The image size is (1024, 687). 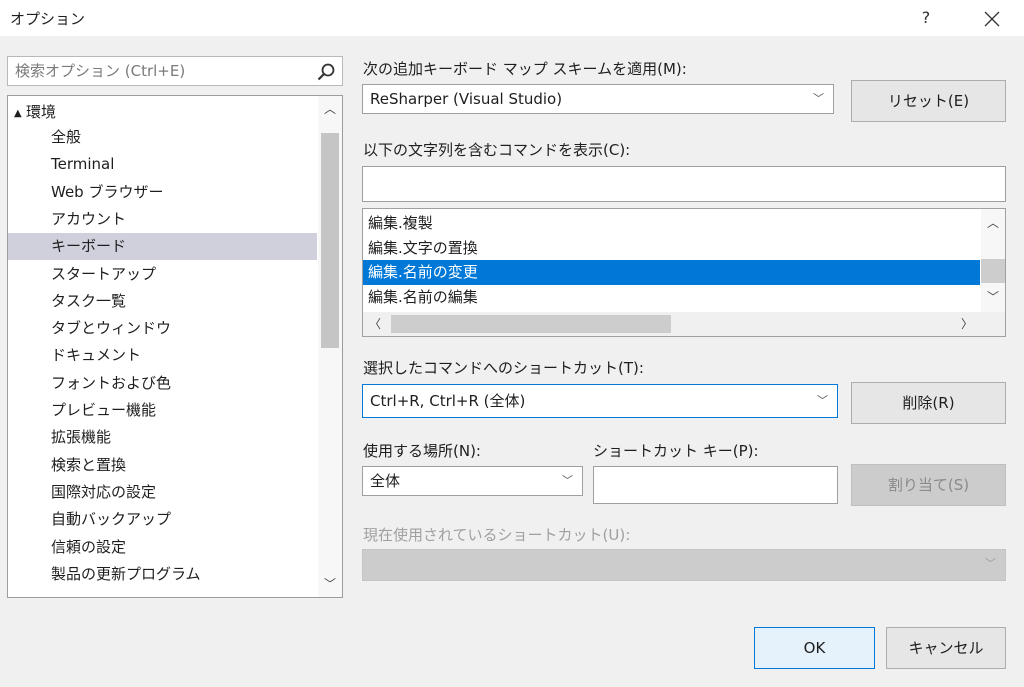 What do you see at coordinates (326, 72) in the screenshot?
I see `search-icon` at bounding box center [326, 72].